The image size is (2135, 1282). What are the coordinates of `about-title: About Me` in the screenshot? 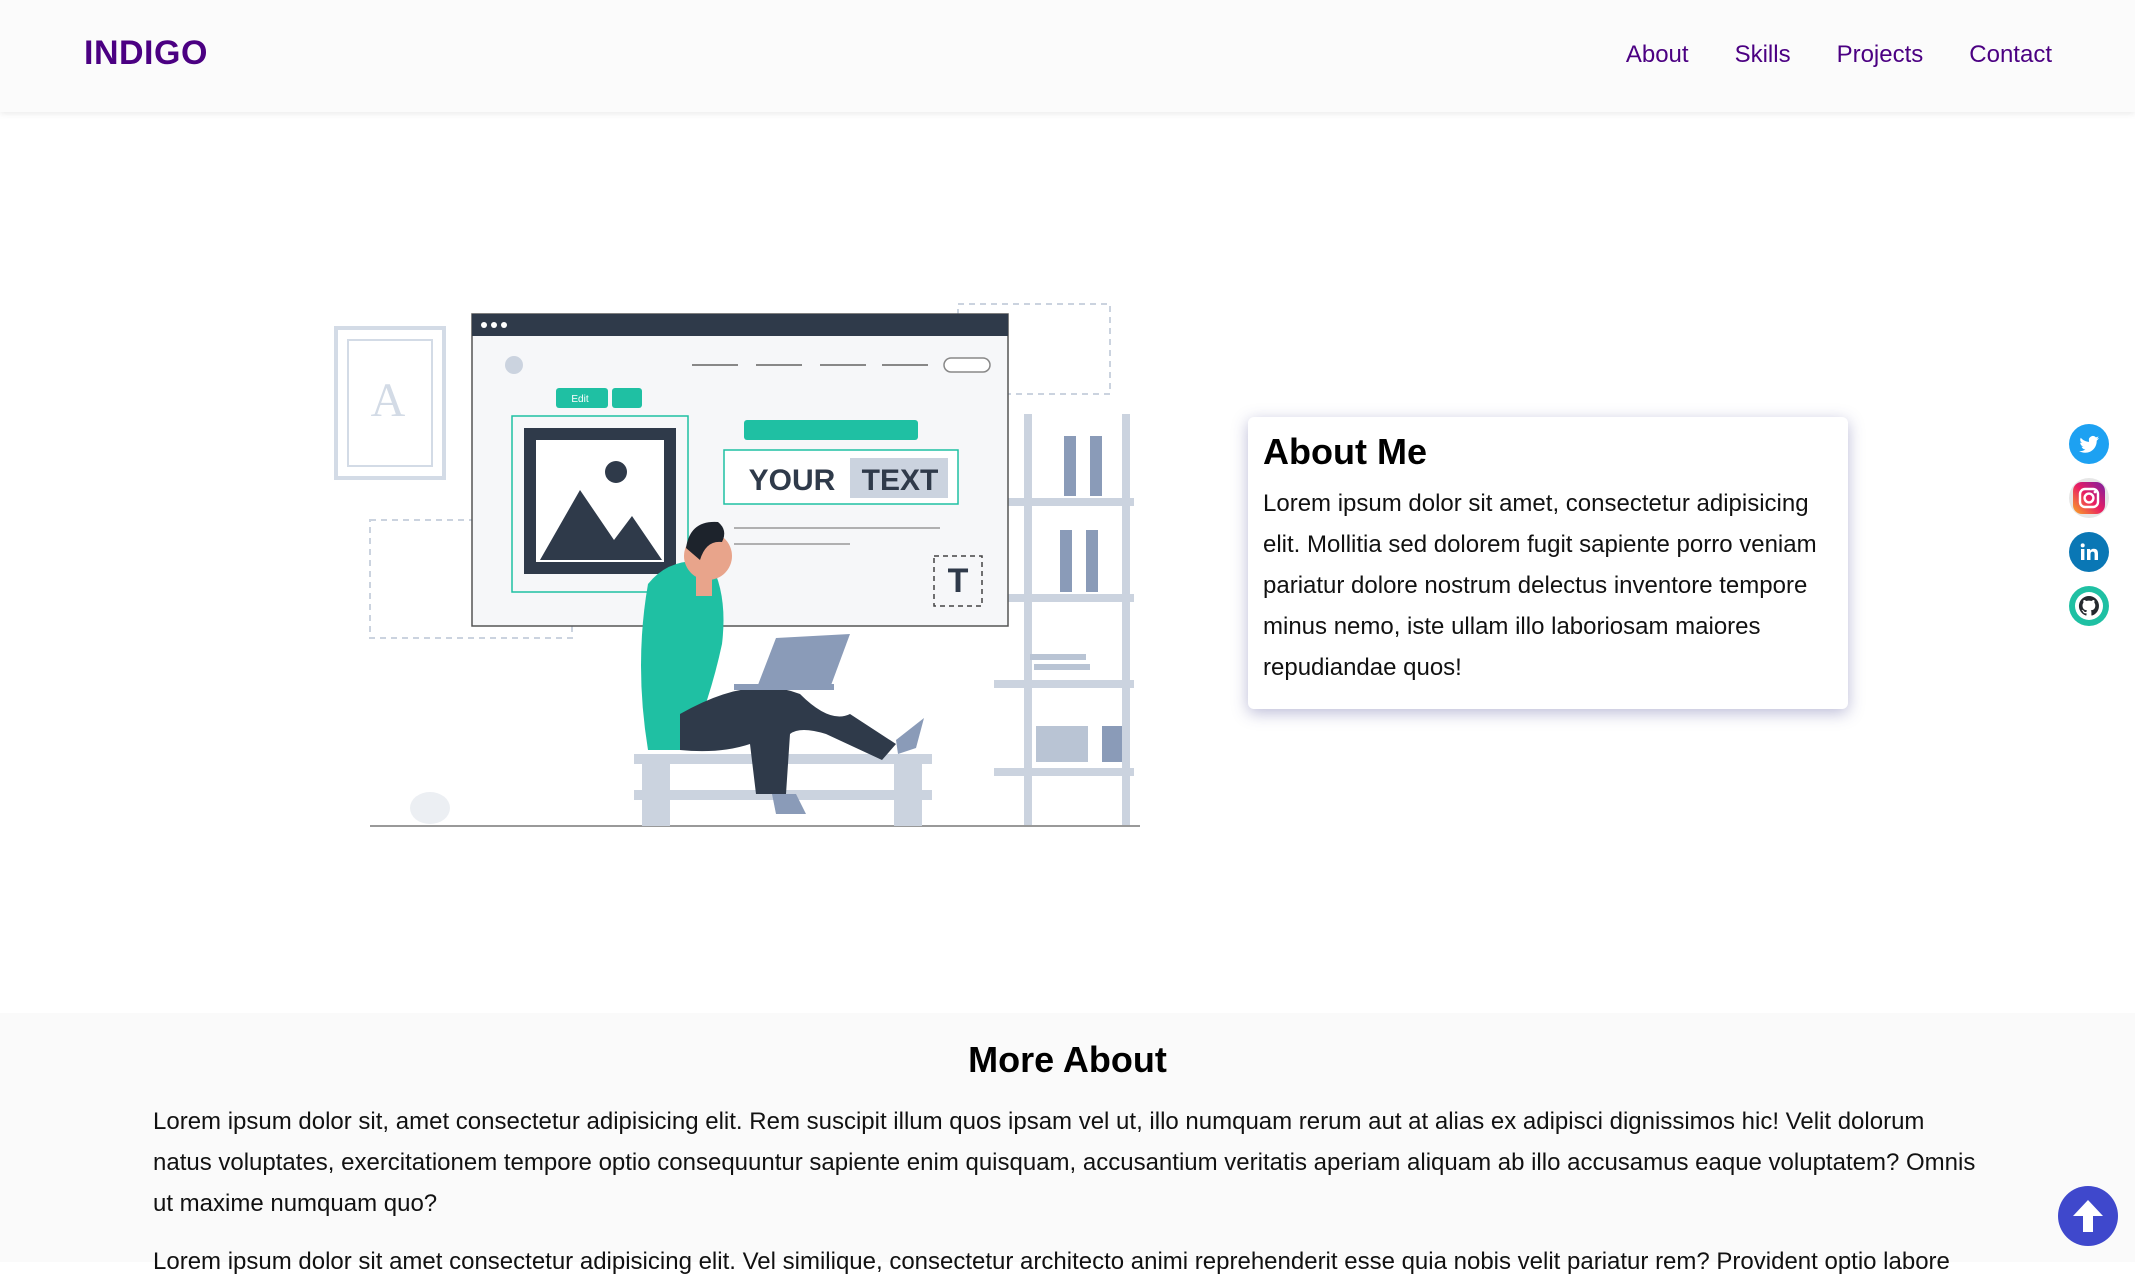 It's located at (1345, 451).